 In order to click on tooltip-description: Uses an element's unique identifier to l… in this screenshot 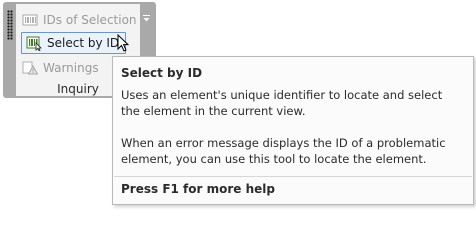, I will do `click(282, 103)`.